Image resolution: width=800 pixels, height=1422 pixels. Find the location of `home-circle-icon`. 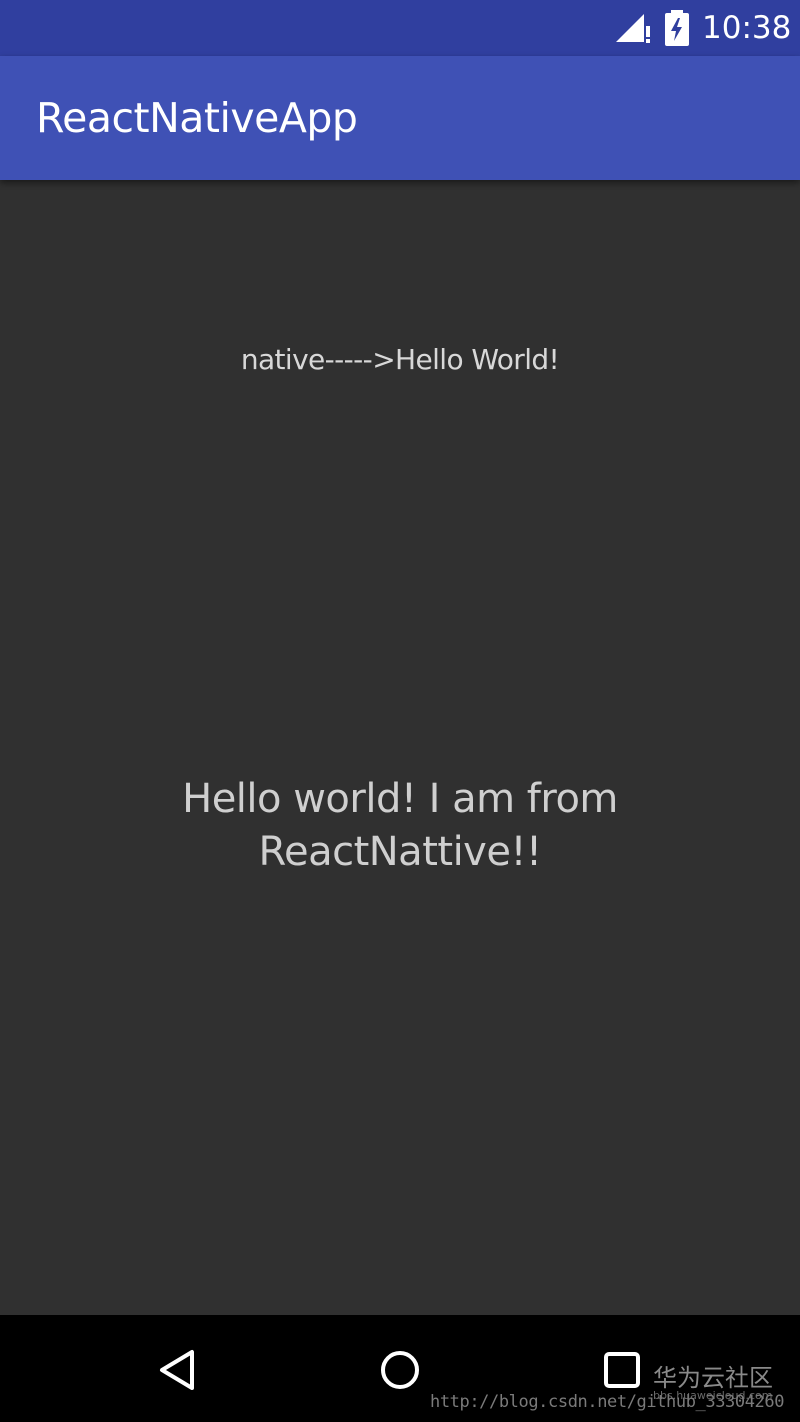

home-circle-icon is located at coordinates (400, 1370).